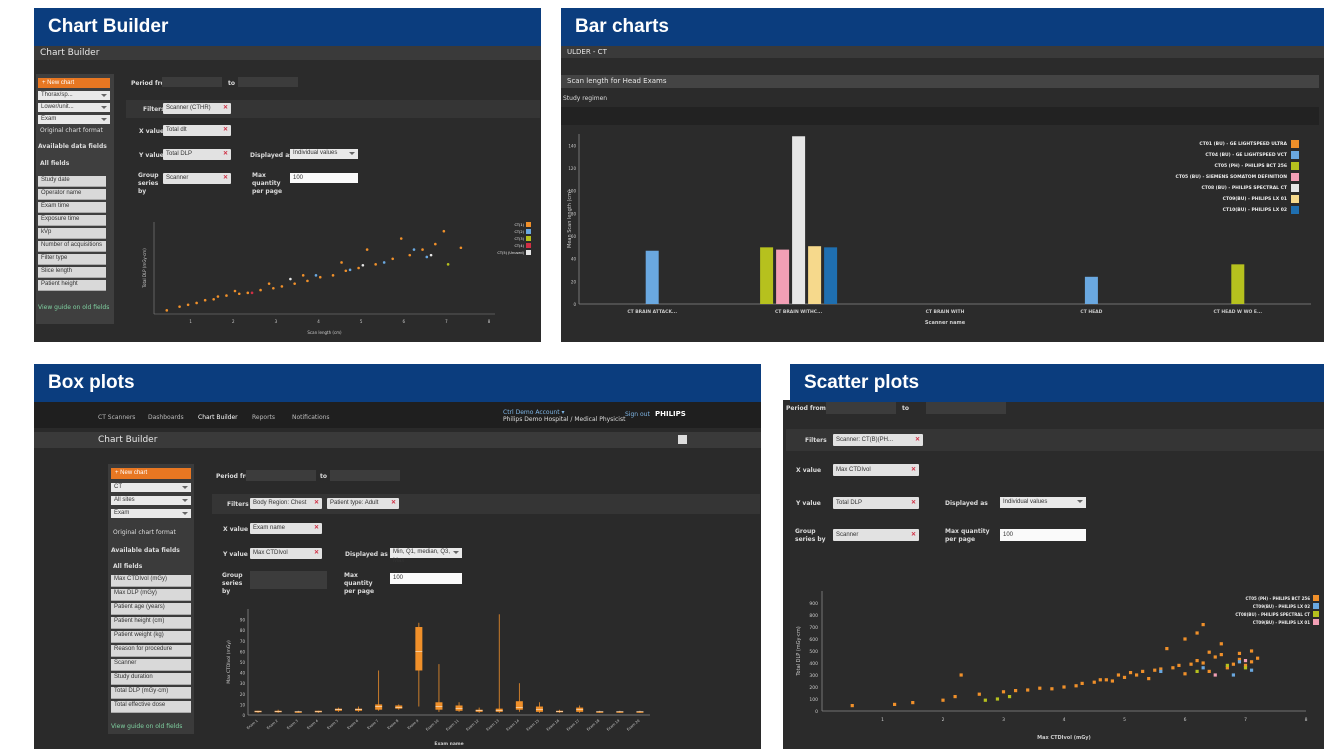  Describe the element at coordinates (166, 417) in the screenshot. I see `nav-item: Dashboards` at that location.